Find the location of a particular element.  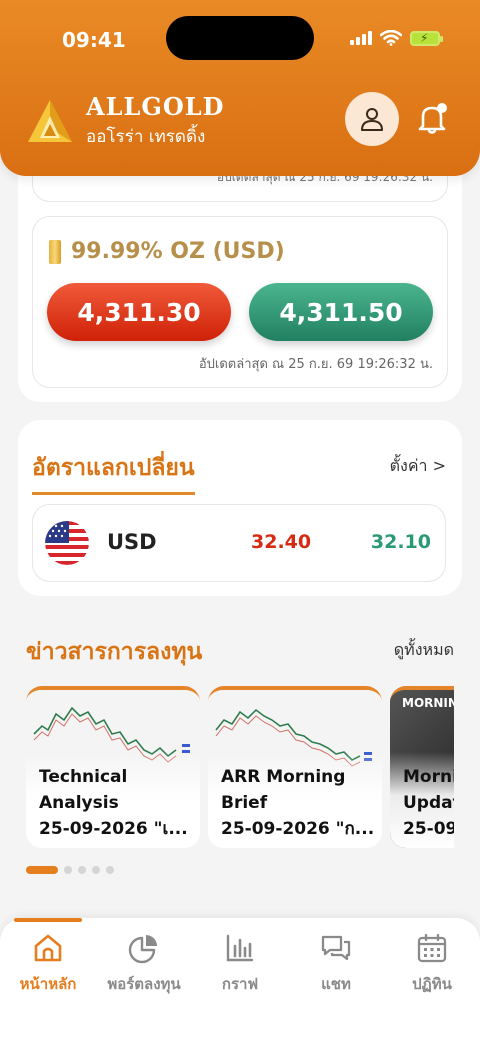

dynamic-island is located at coordinates (240, 38).